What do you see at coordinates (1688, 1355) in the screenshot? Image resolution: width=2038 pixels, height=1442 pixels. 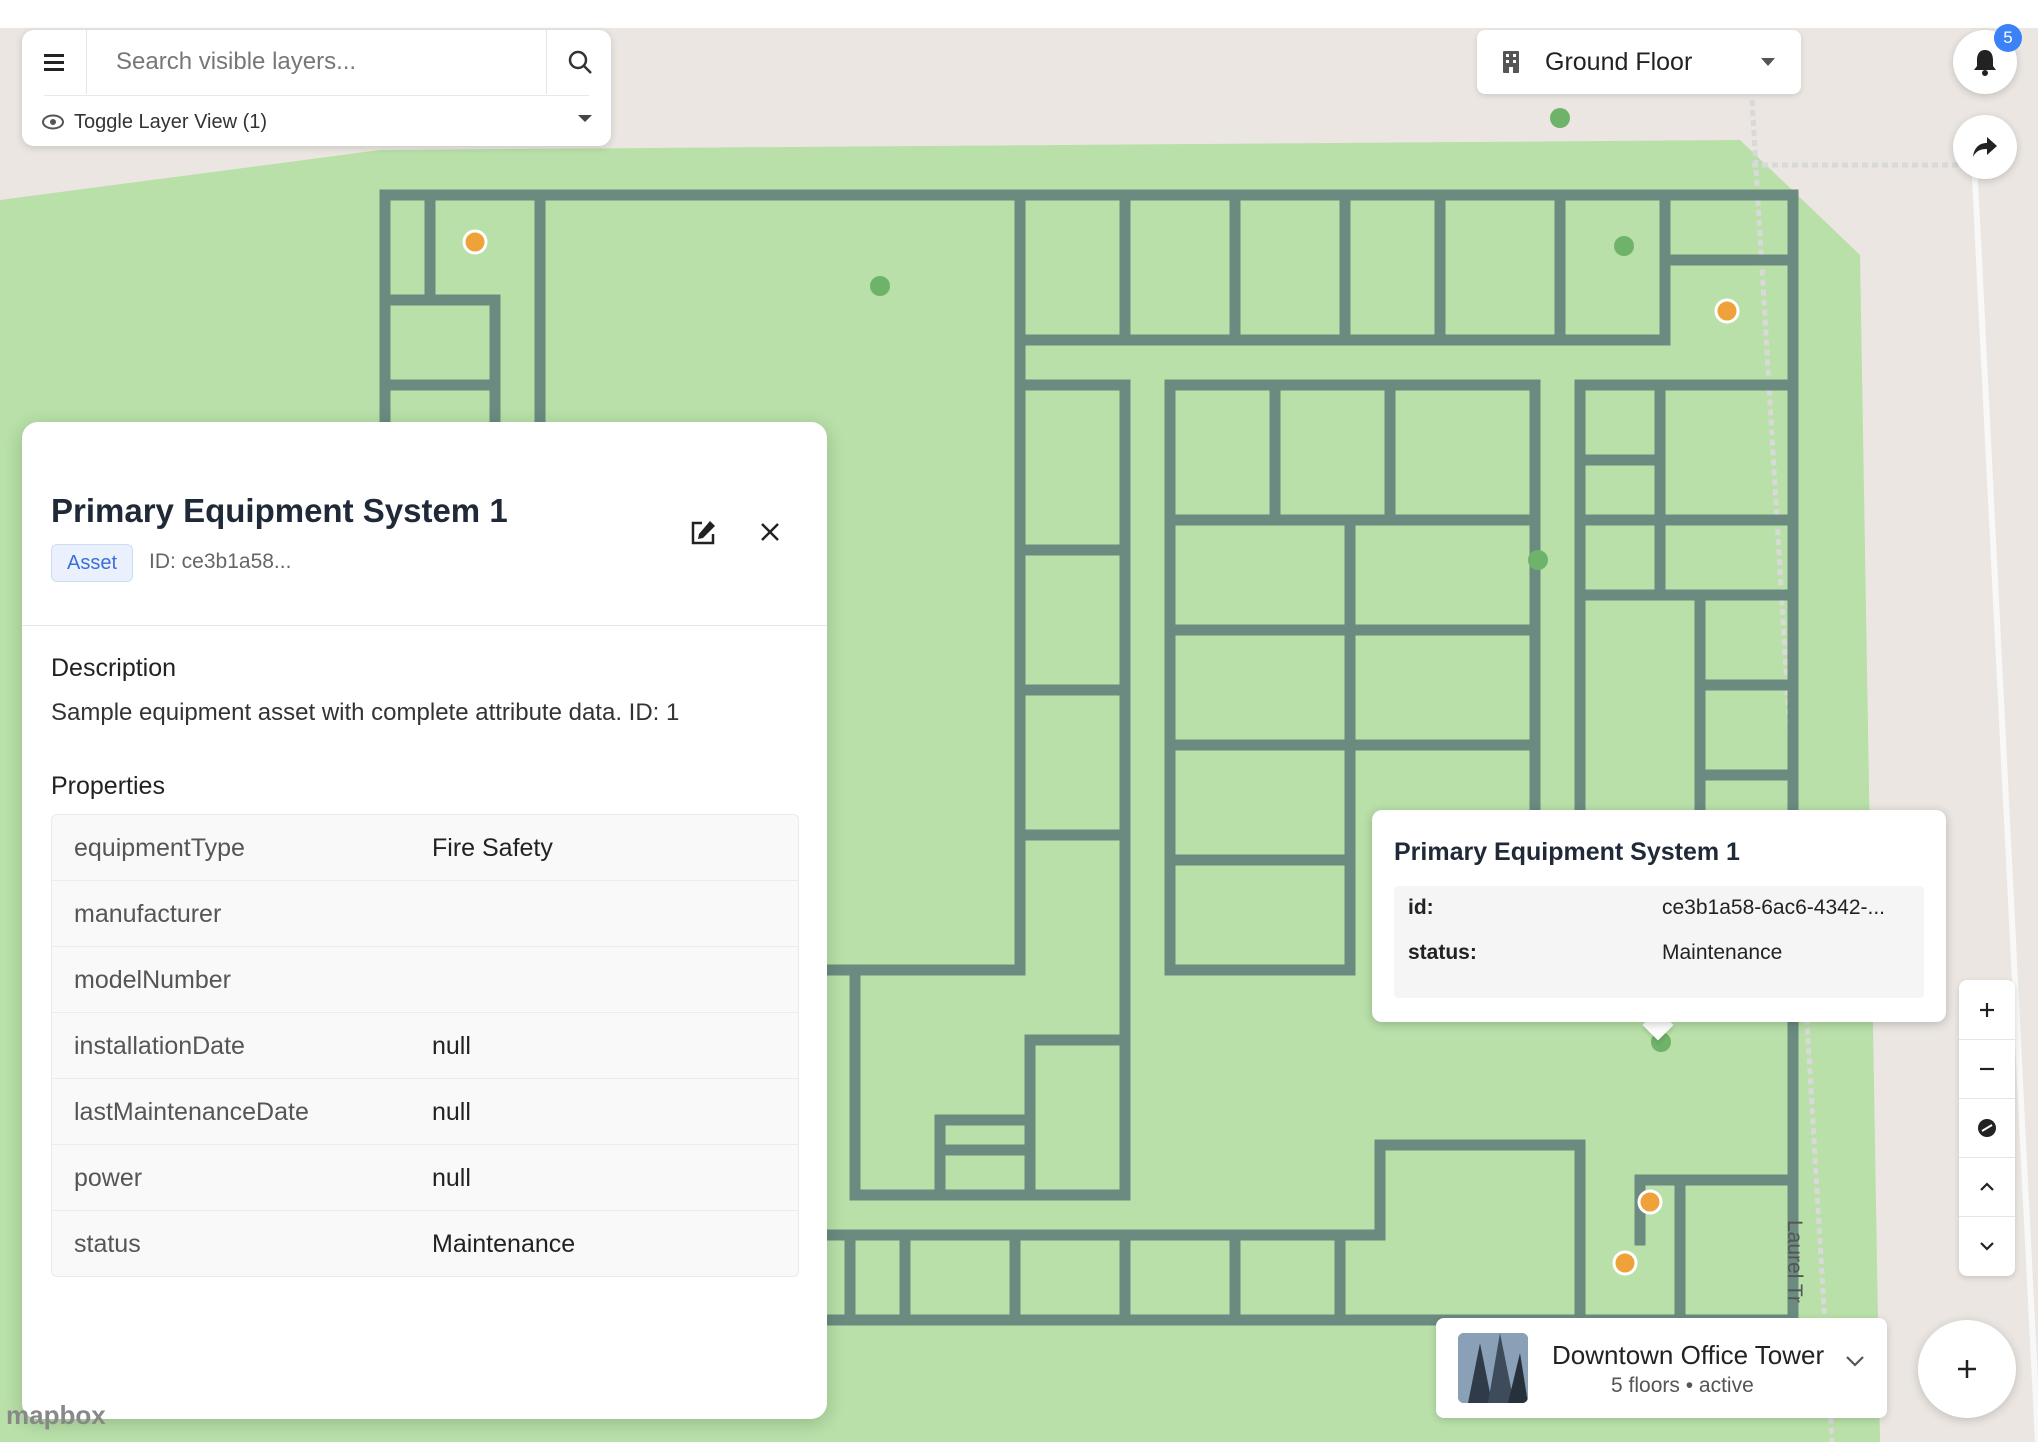 I see `building-name: Downtown Office Tower` at bounding box center [1688, 1355].